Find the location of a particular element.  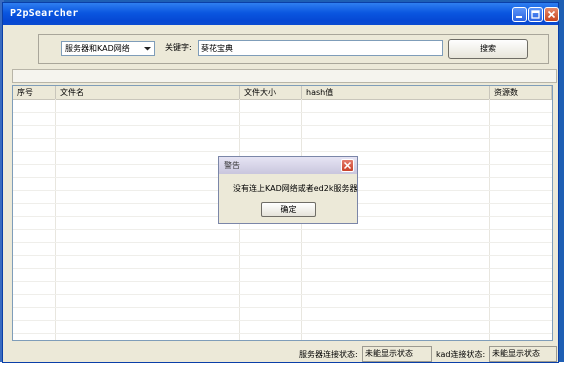

maximize-icon is located at coordinates (535, 14).